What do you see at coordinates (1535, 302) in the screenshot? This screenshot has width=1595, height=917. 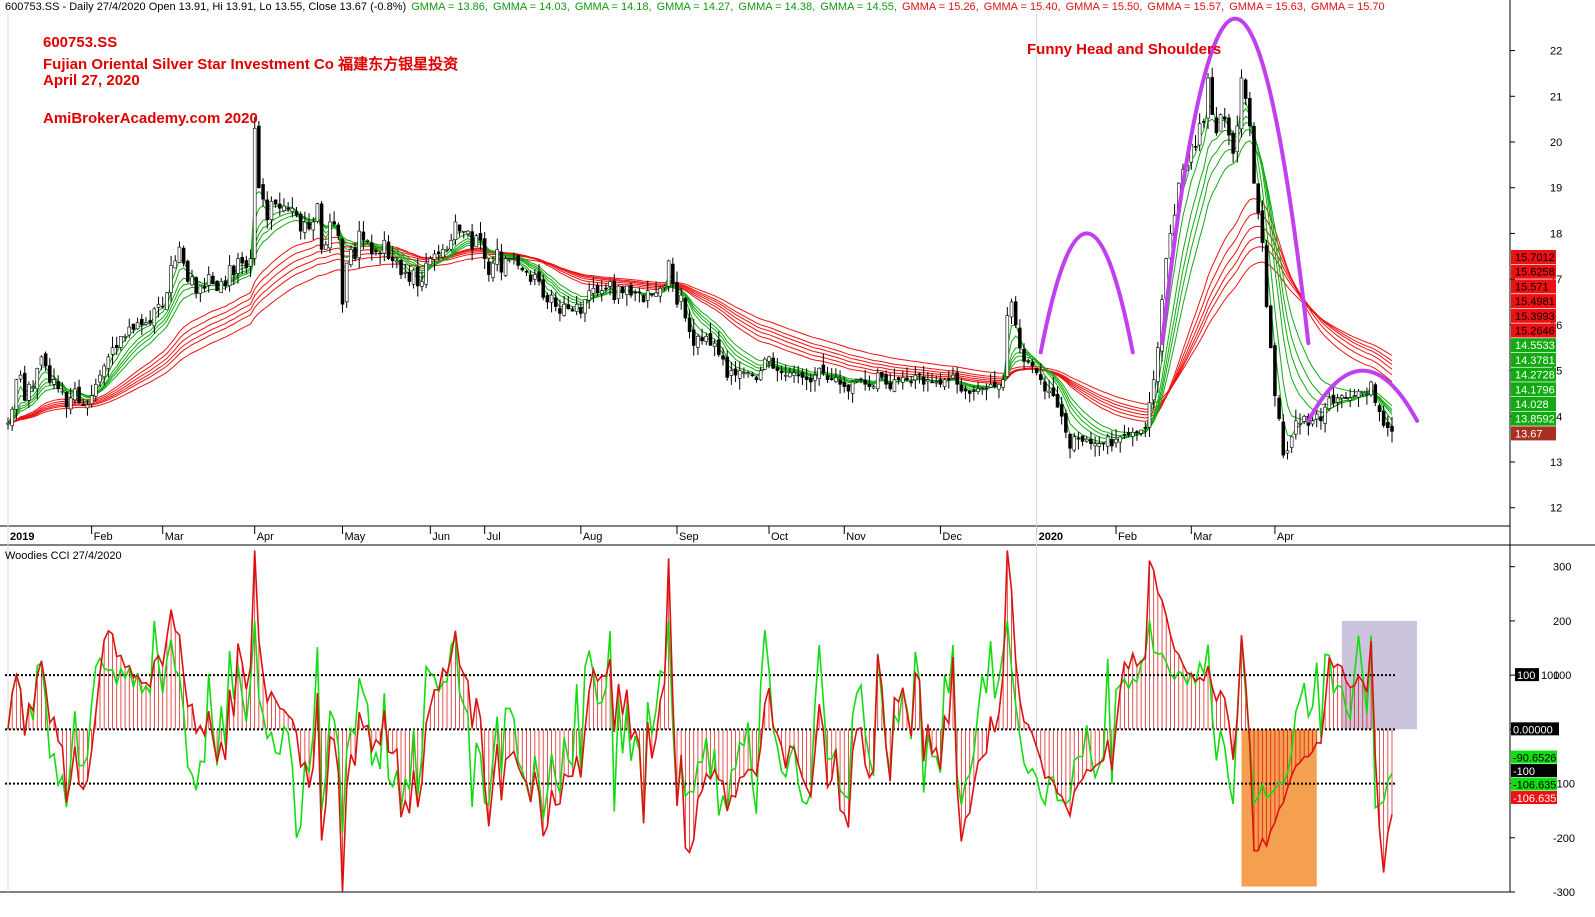 I see `value-label: 15.4981` at bounding box center [1535, 302].